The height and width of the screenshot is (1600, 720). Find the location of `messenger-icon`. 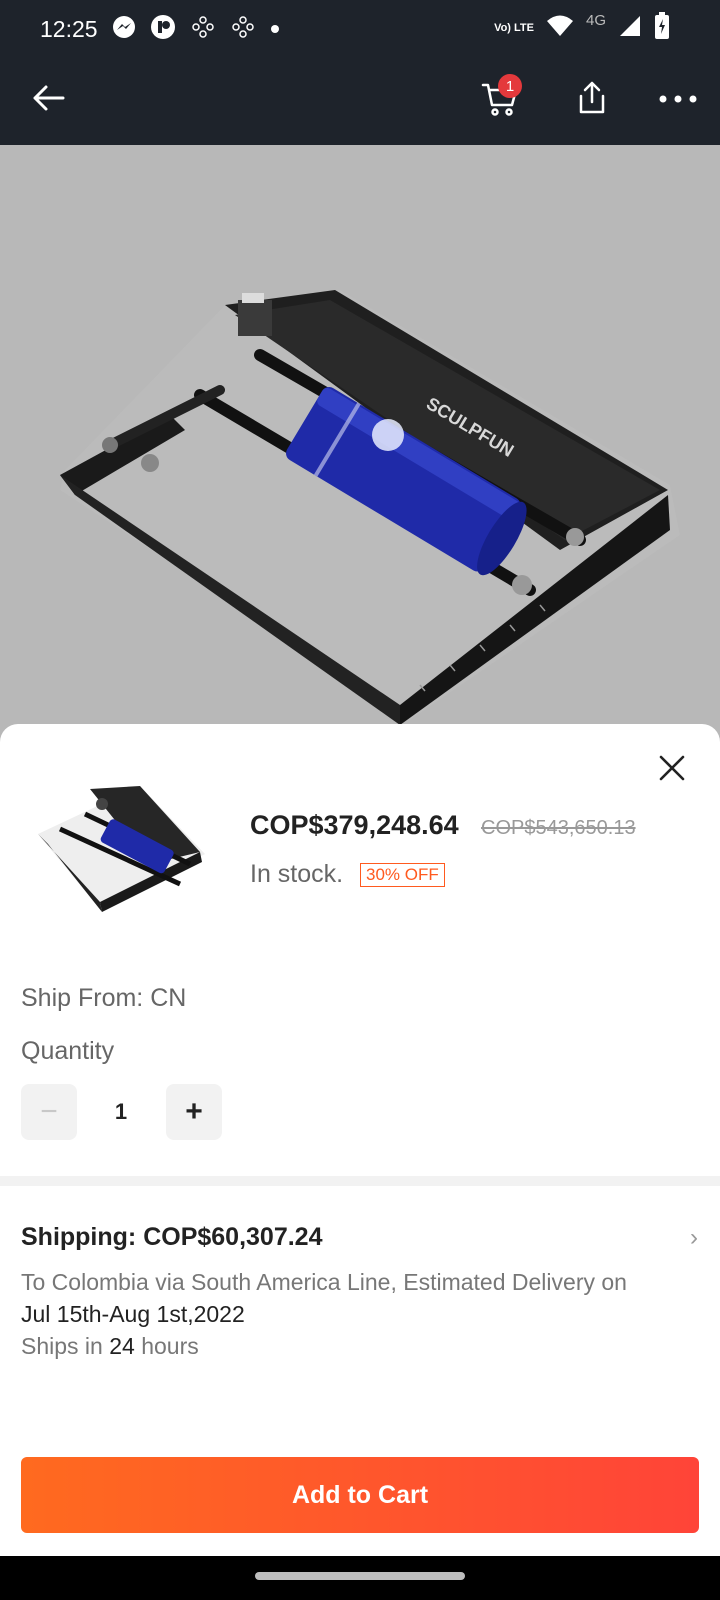

messenger-icon is located at coordinates (124, 29).